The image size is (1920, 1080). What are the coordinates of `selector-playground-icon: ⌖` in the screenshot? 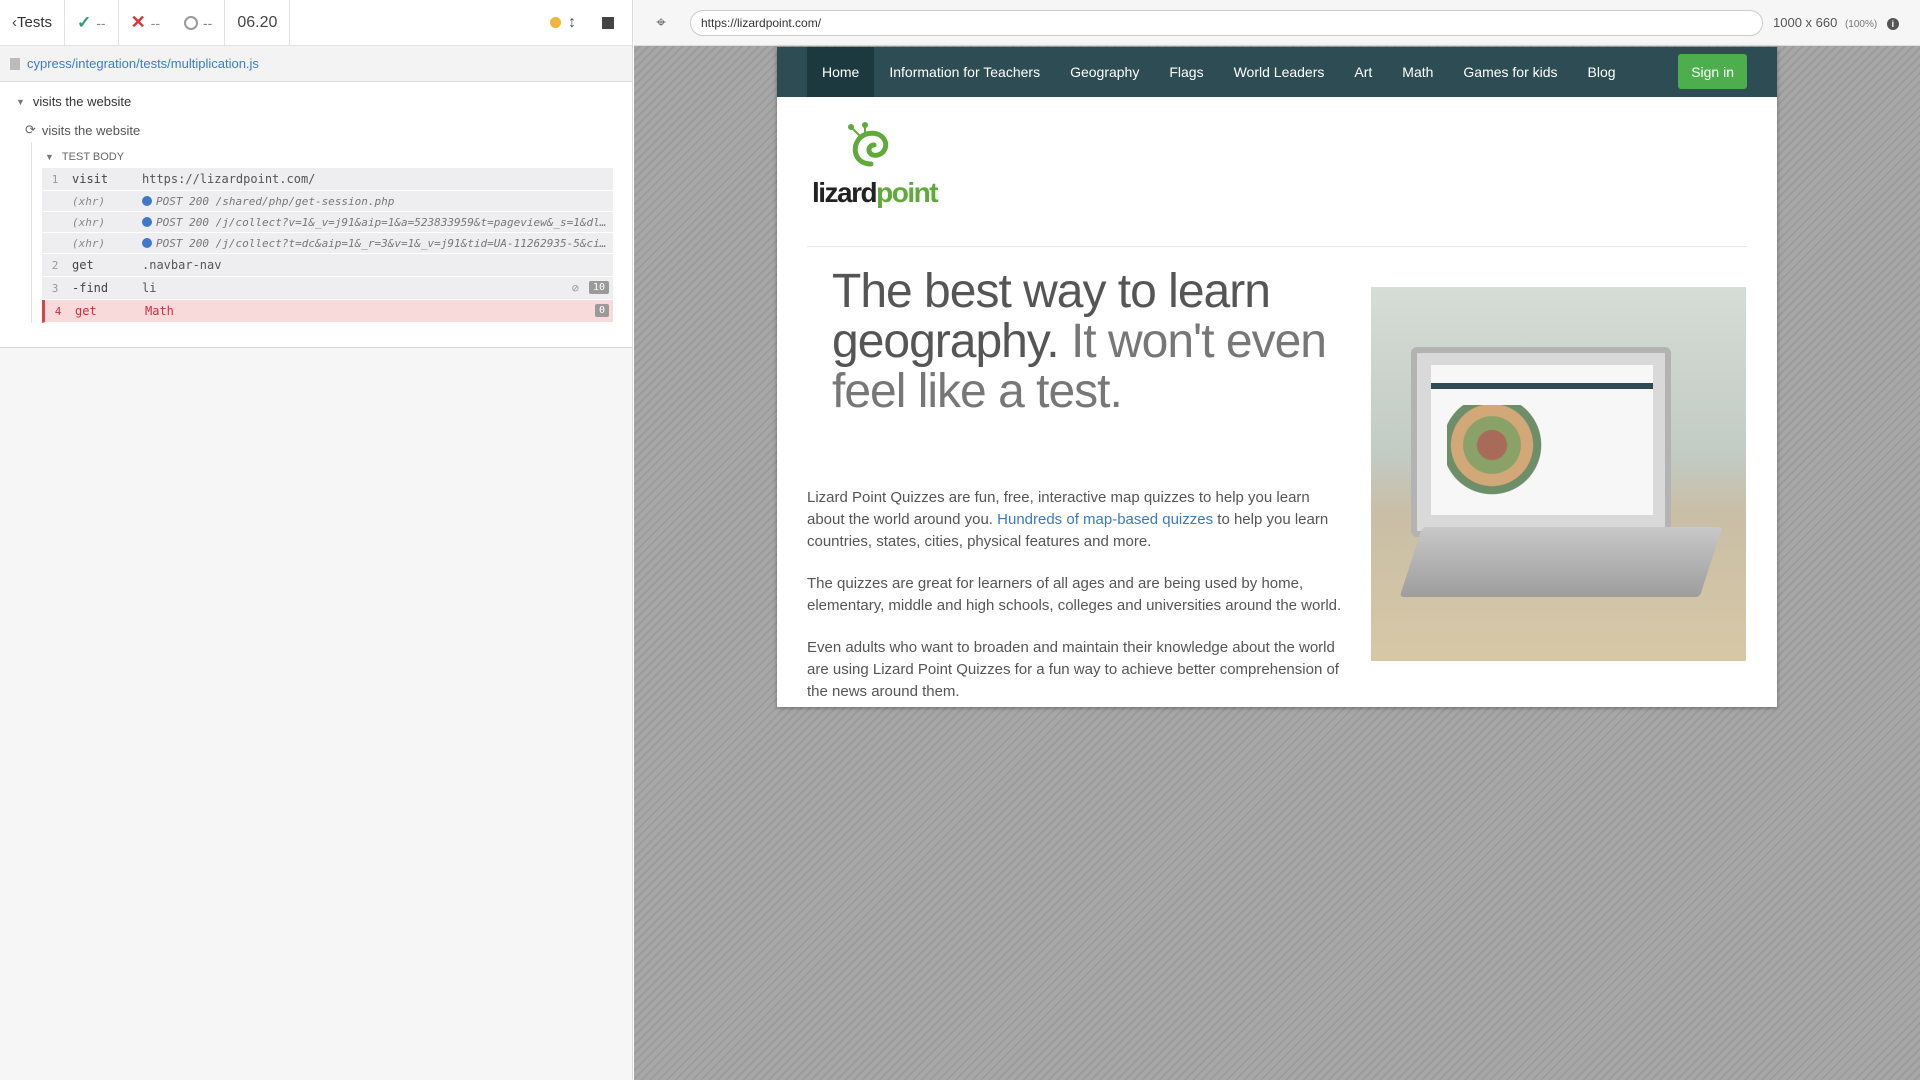 It's located at (661, 23).